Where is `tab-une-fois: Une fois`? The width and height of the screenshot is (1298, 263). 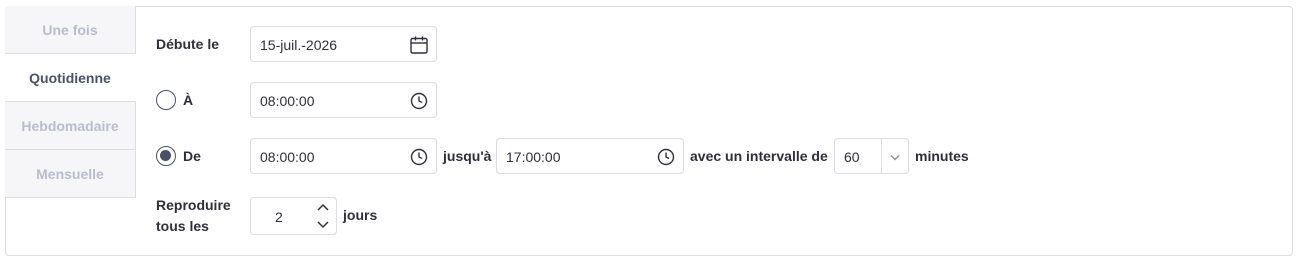
tab-une-fois: Une fois is located at coordinates (70, 30).